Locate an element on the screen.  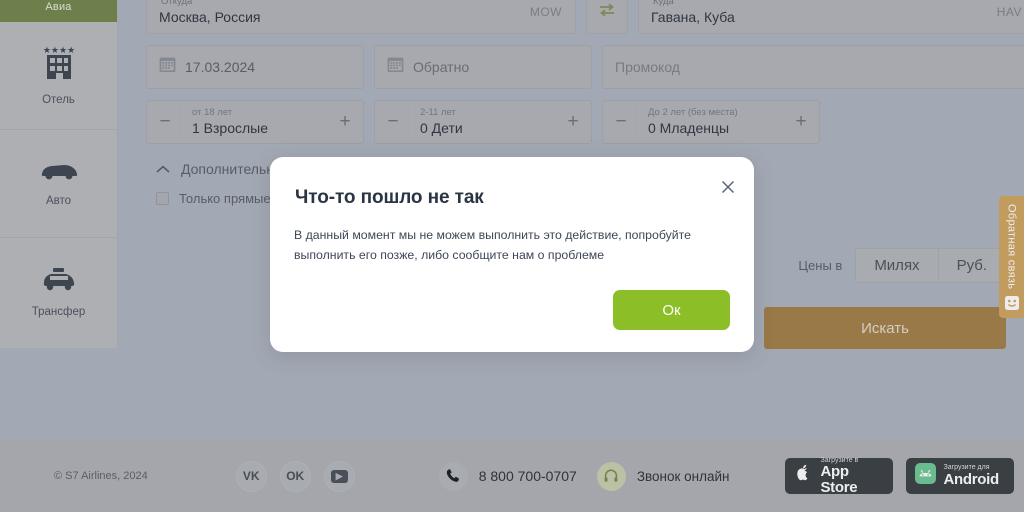
youtube-icon: ▶ is located at coordinates (339, 476).